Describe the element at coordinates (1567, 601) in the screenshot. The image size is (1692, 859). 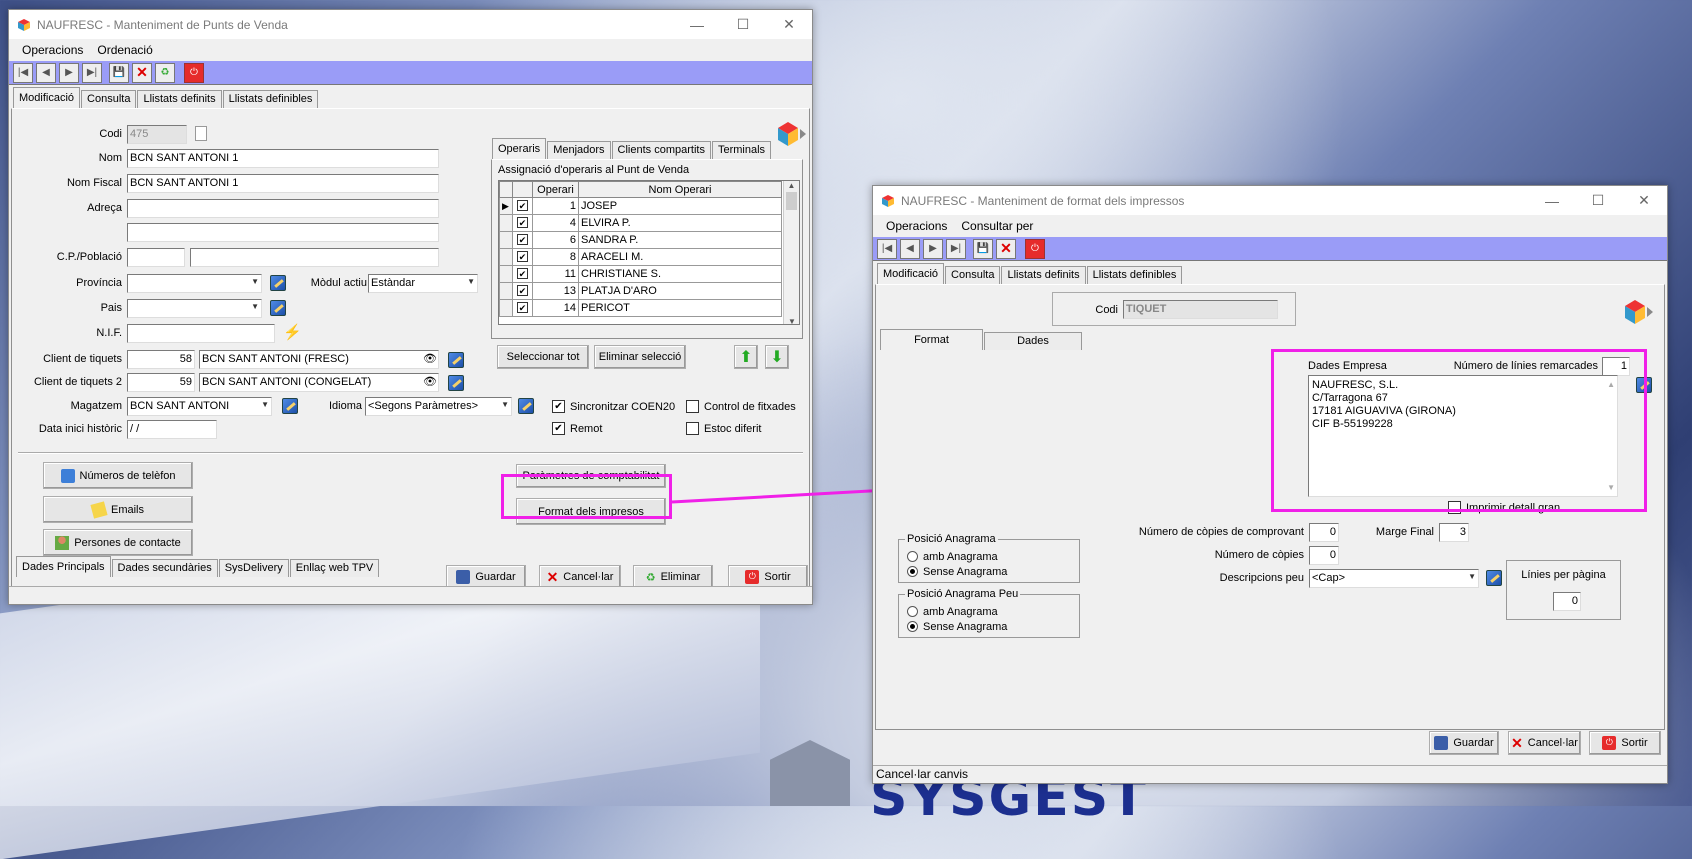
I see `linies-pagina-field: 0` at that location.